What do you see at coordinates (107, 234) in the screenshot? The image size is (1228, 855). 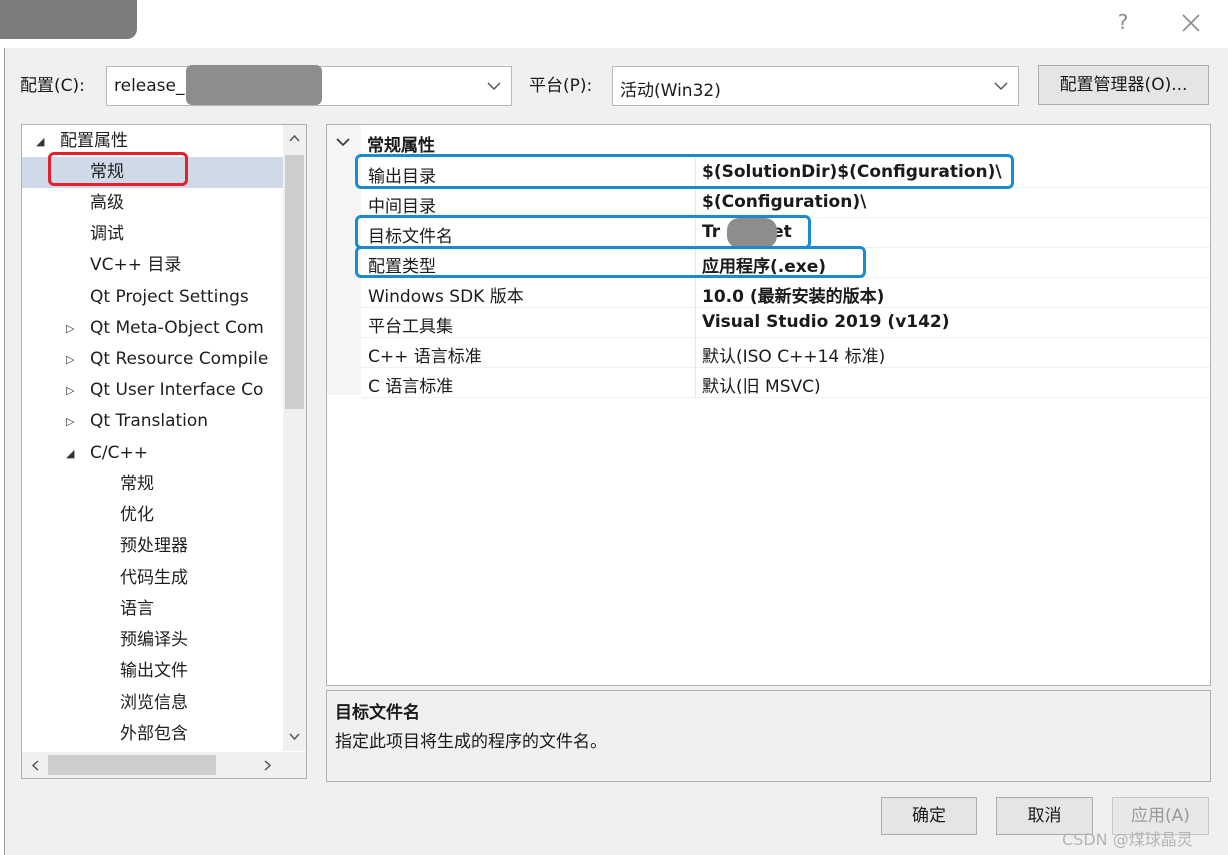 I see `tree-item-debugging: 调试` at bounding box center [107, 234].